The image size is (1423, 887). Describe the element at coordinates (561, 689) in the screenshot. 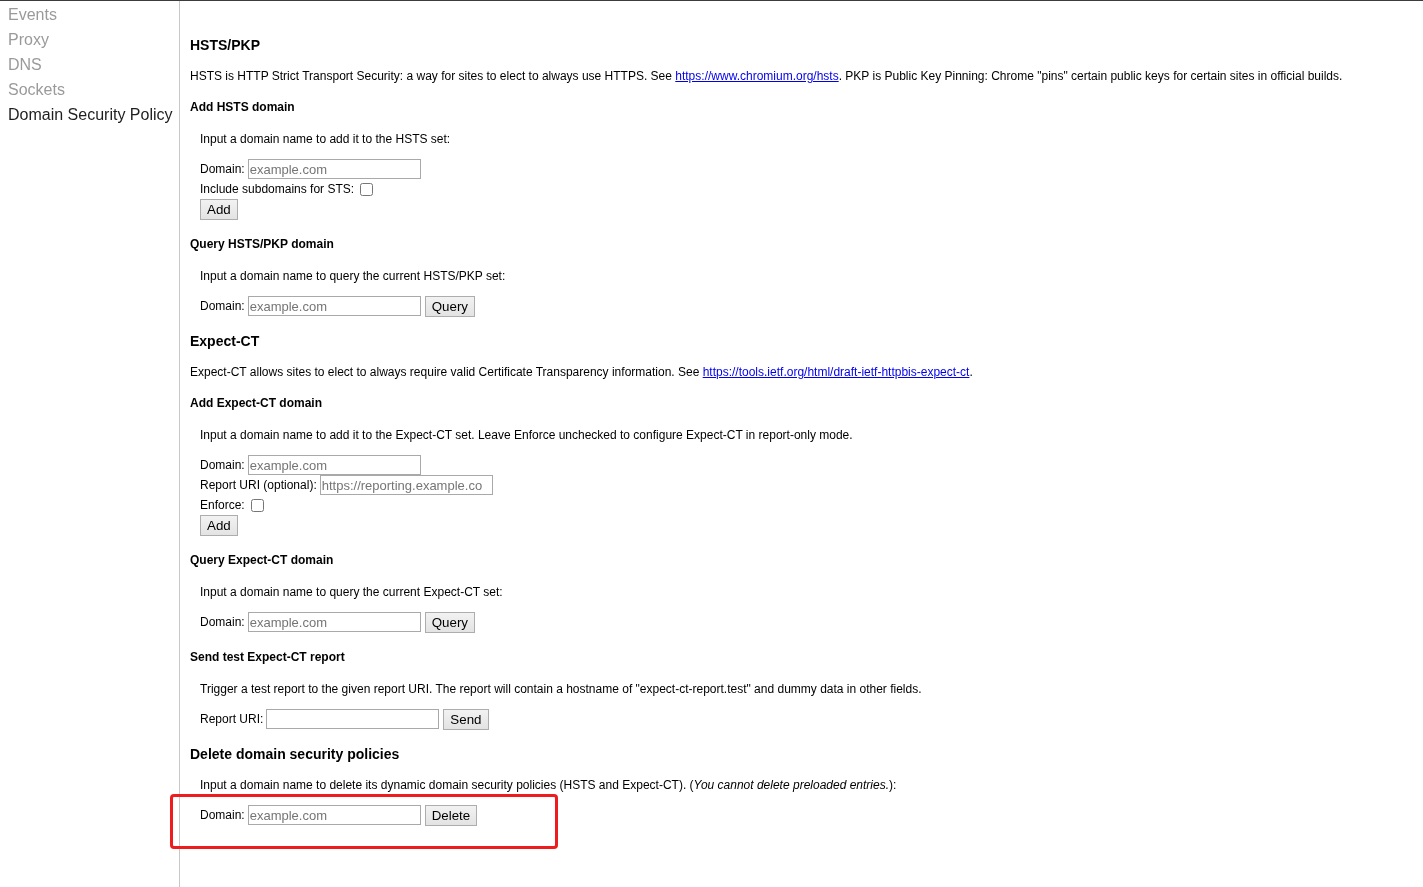

I see `instruction-text: Trigger a test report to the given report URI. The report will contain a hostname of "expect-ct-report.test" and dummy data in other fields.` at that location.